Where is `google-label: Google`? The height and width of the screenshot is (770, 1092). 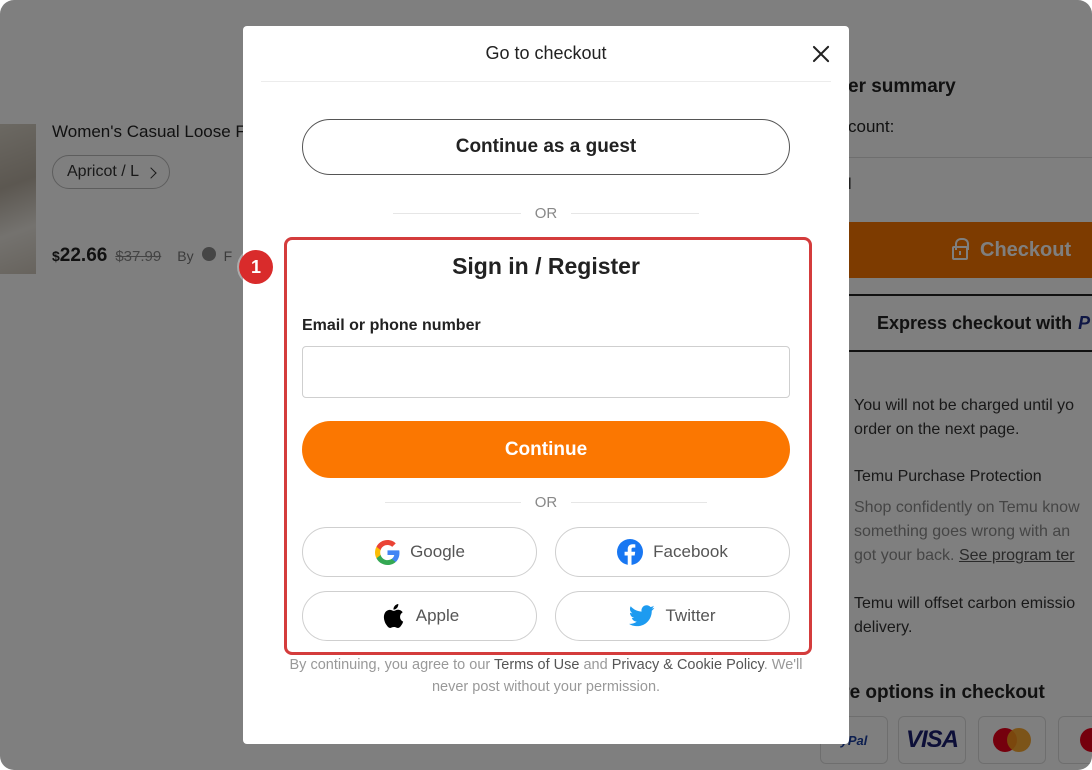 google-label: Google is located at coordinates (437, 551).